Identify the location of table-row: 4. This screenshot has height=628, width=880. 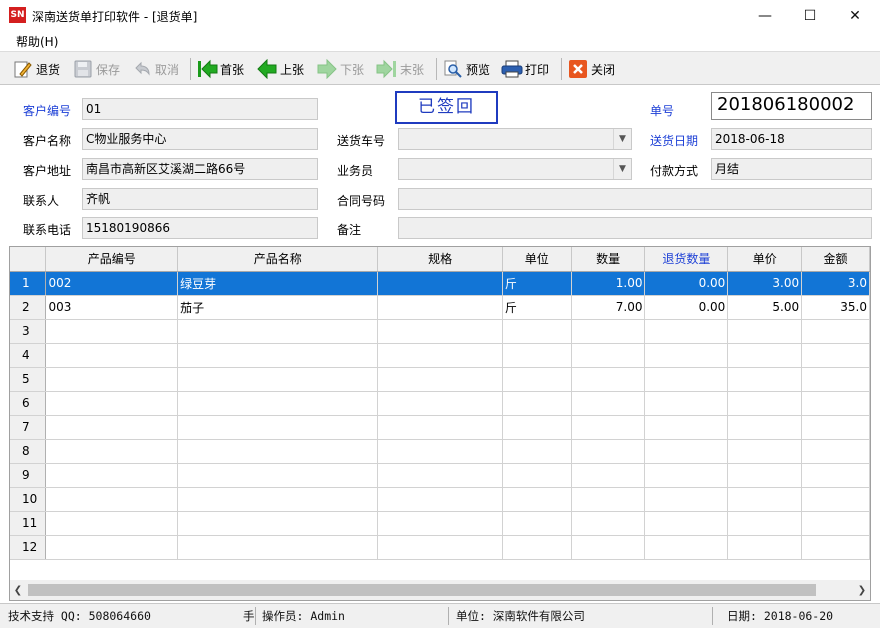
(440, 355).